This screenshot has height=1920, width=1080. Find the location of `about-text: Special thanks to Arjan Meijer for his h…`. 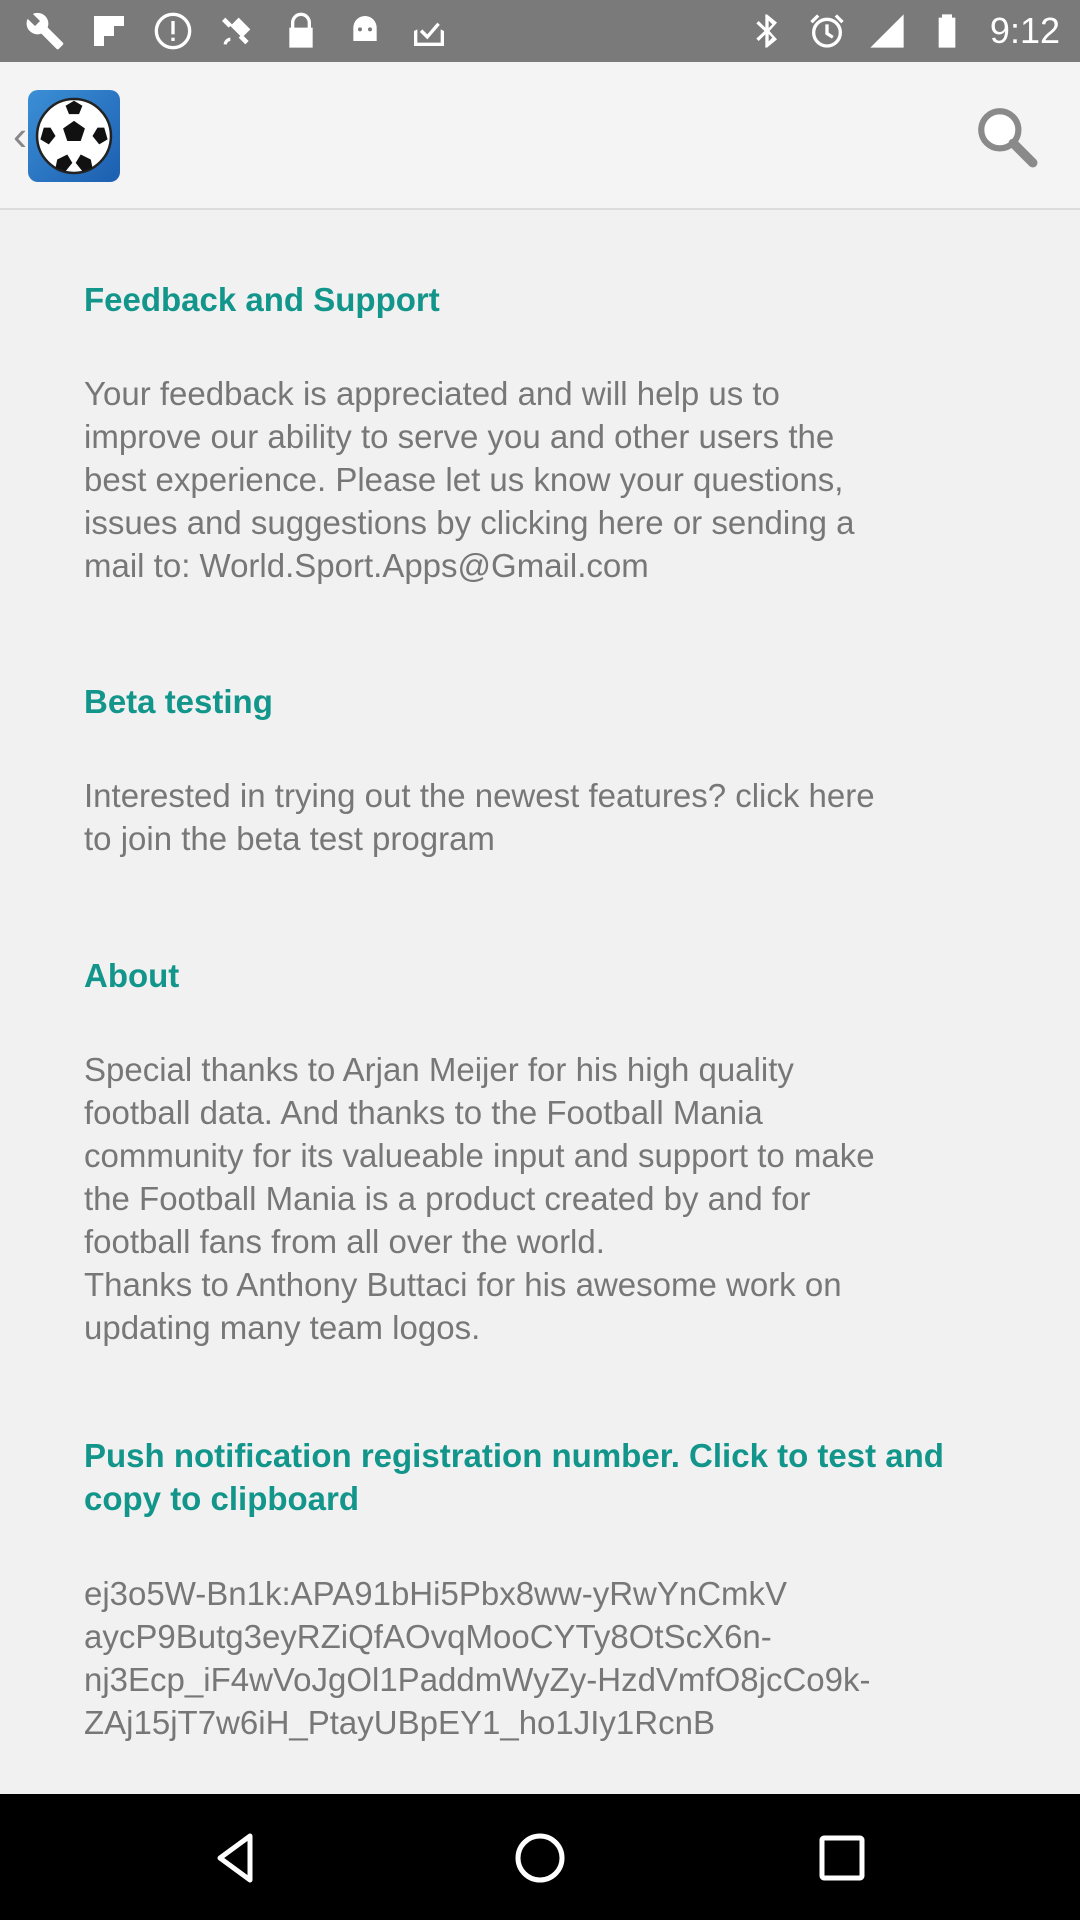

about-text: Special thanks to Arjan Meijer for his h… is located at coordinates (479, 1198).